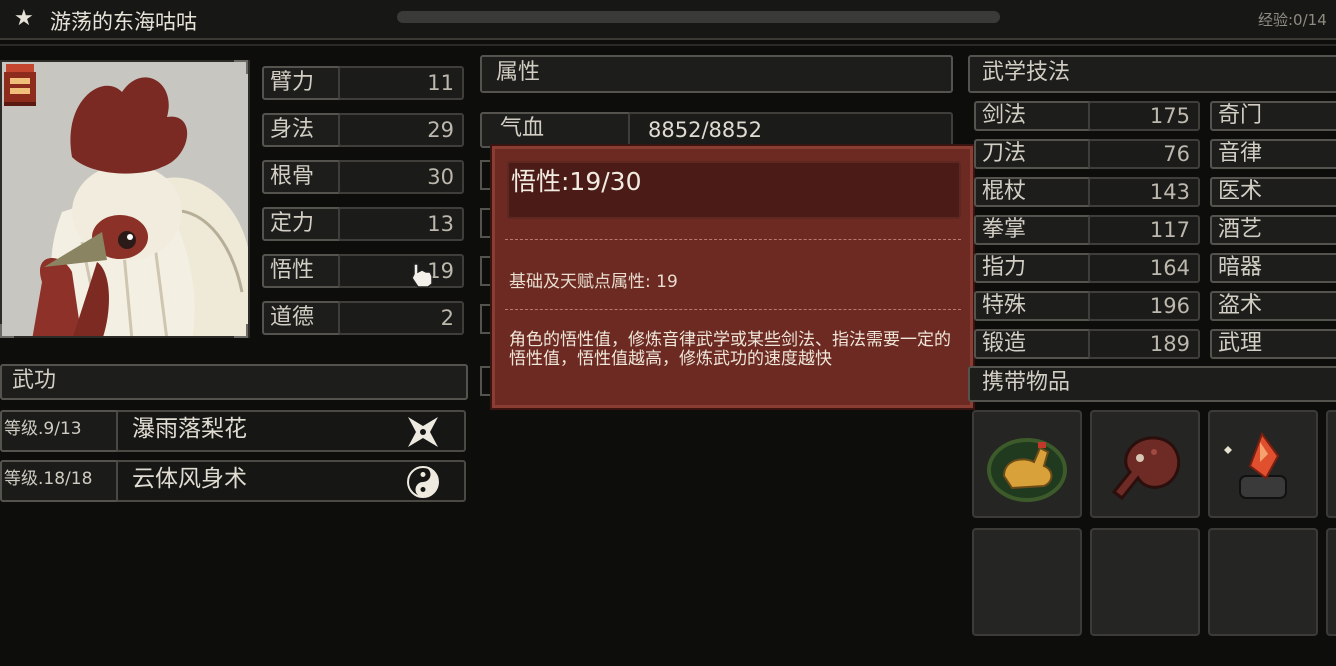  Describe the element at coordinates (302, 177) in the screenshot. I see `stat-label-constitution: 根骨` at that location.